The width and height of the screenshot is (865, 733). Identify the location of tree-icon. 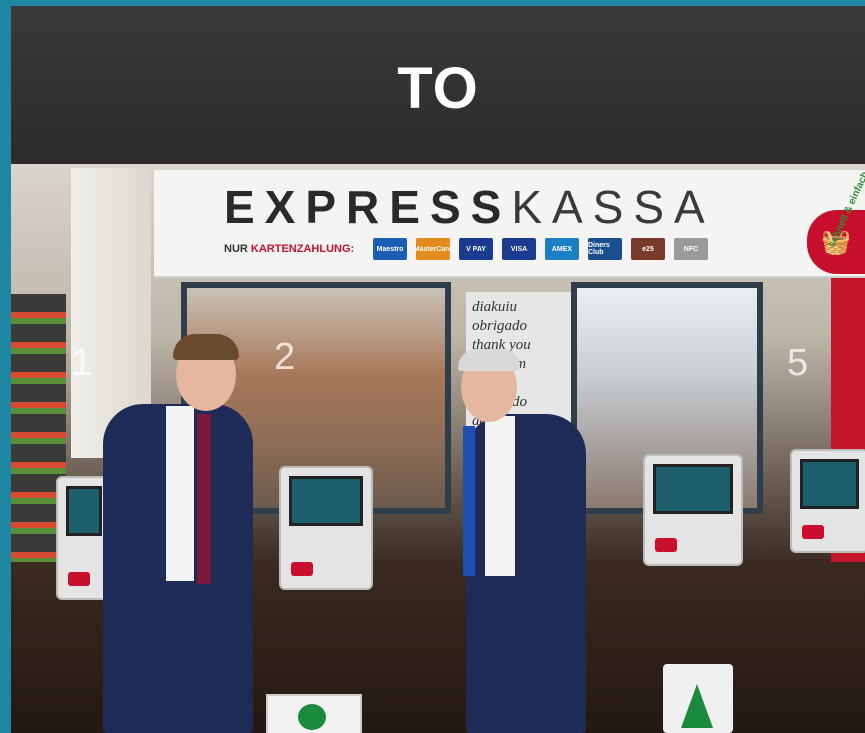
(697, 706).